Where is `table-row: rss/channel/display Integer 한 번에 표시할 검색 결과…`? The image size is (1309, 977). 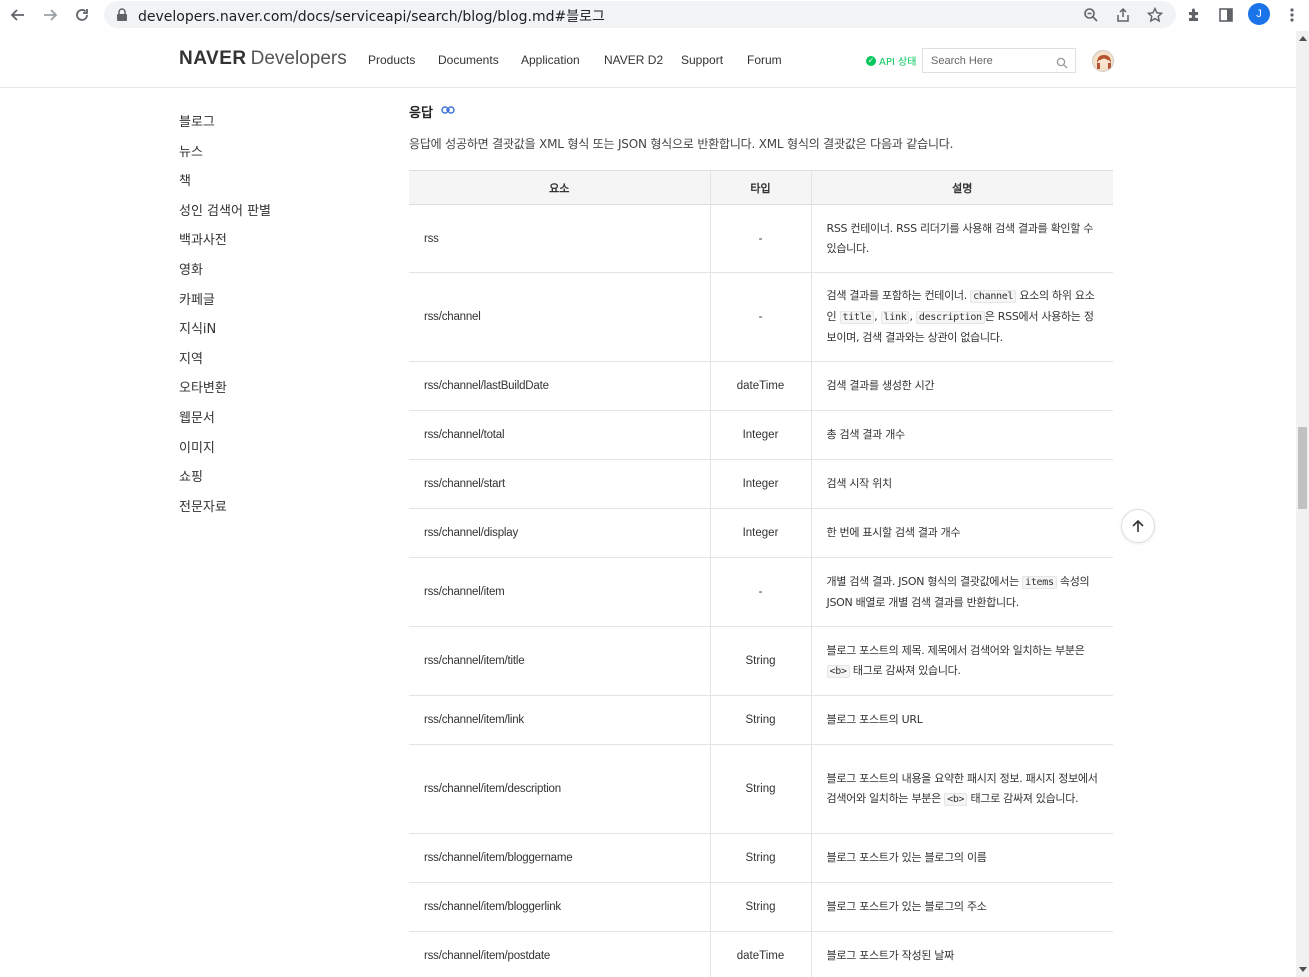 table-row: rss/channel/display Integer 한 번에 표시할 검색 결과… is located at coordinates (761, 533).